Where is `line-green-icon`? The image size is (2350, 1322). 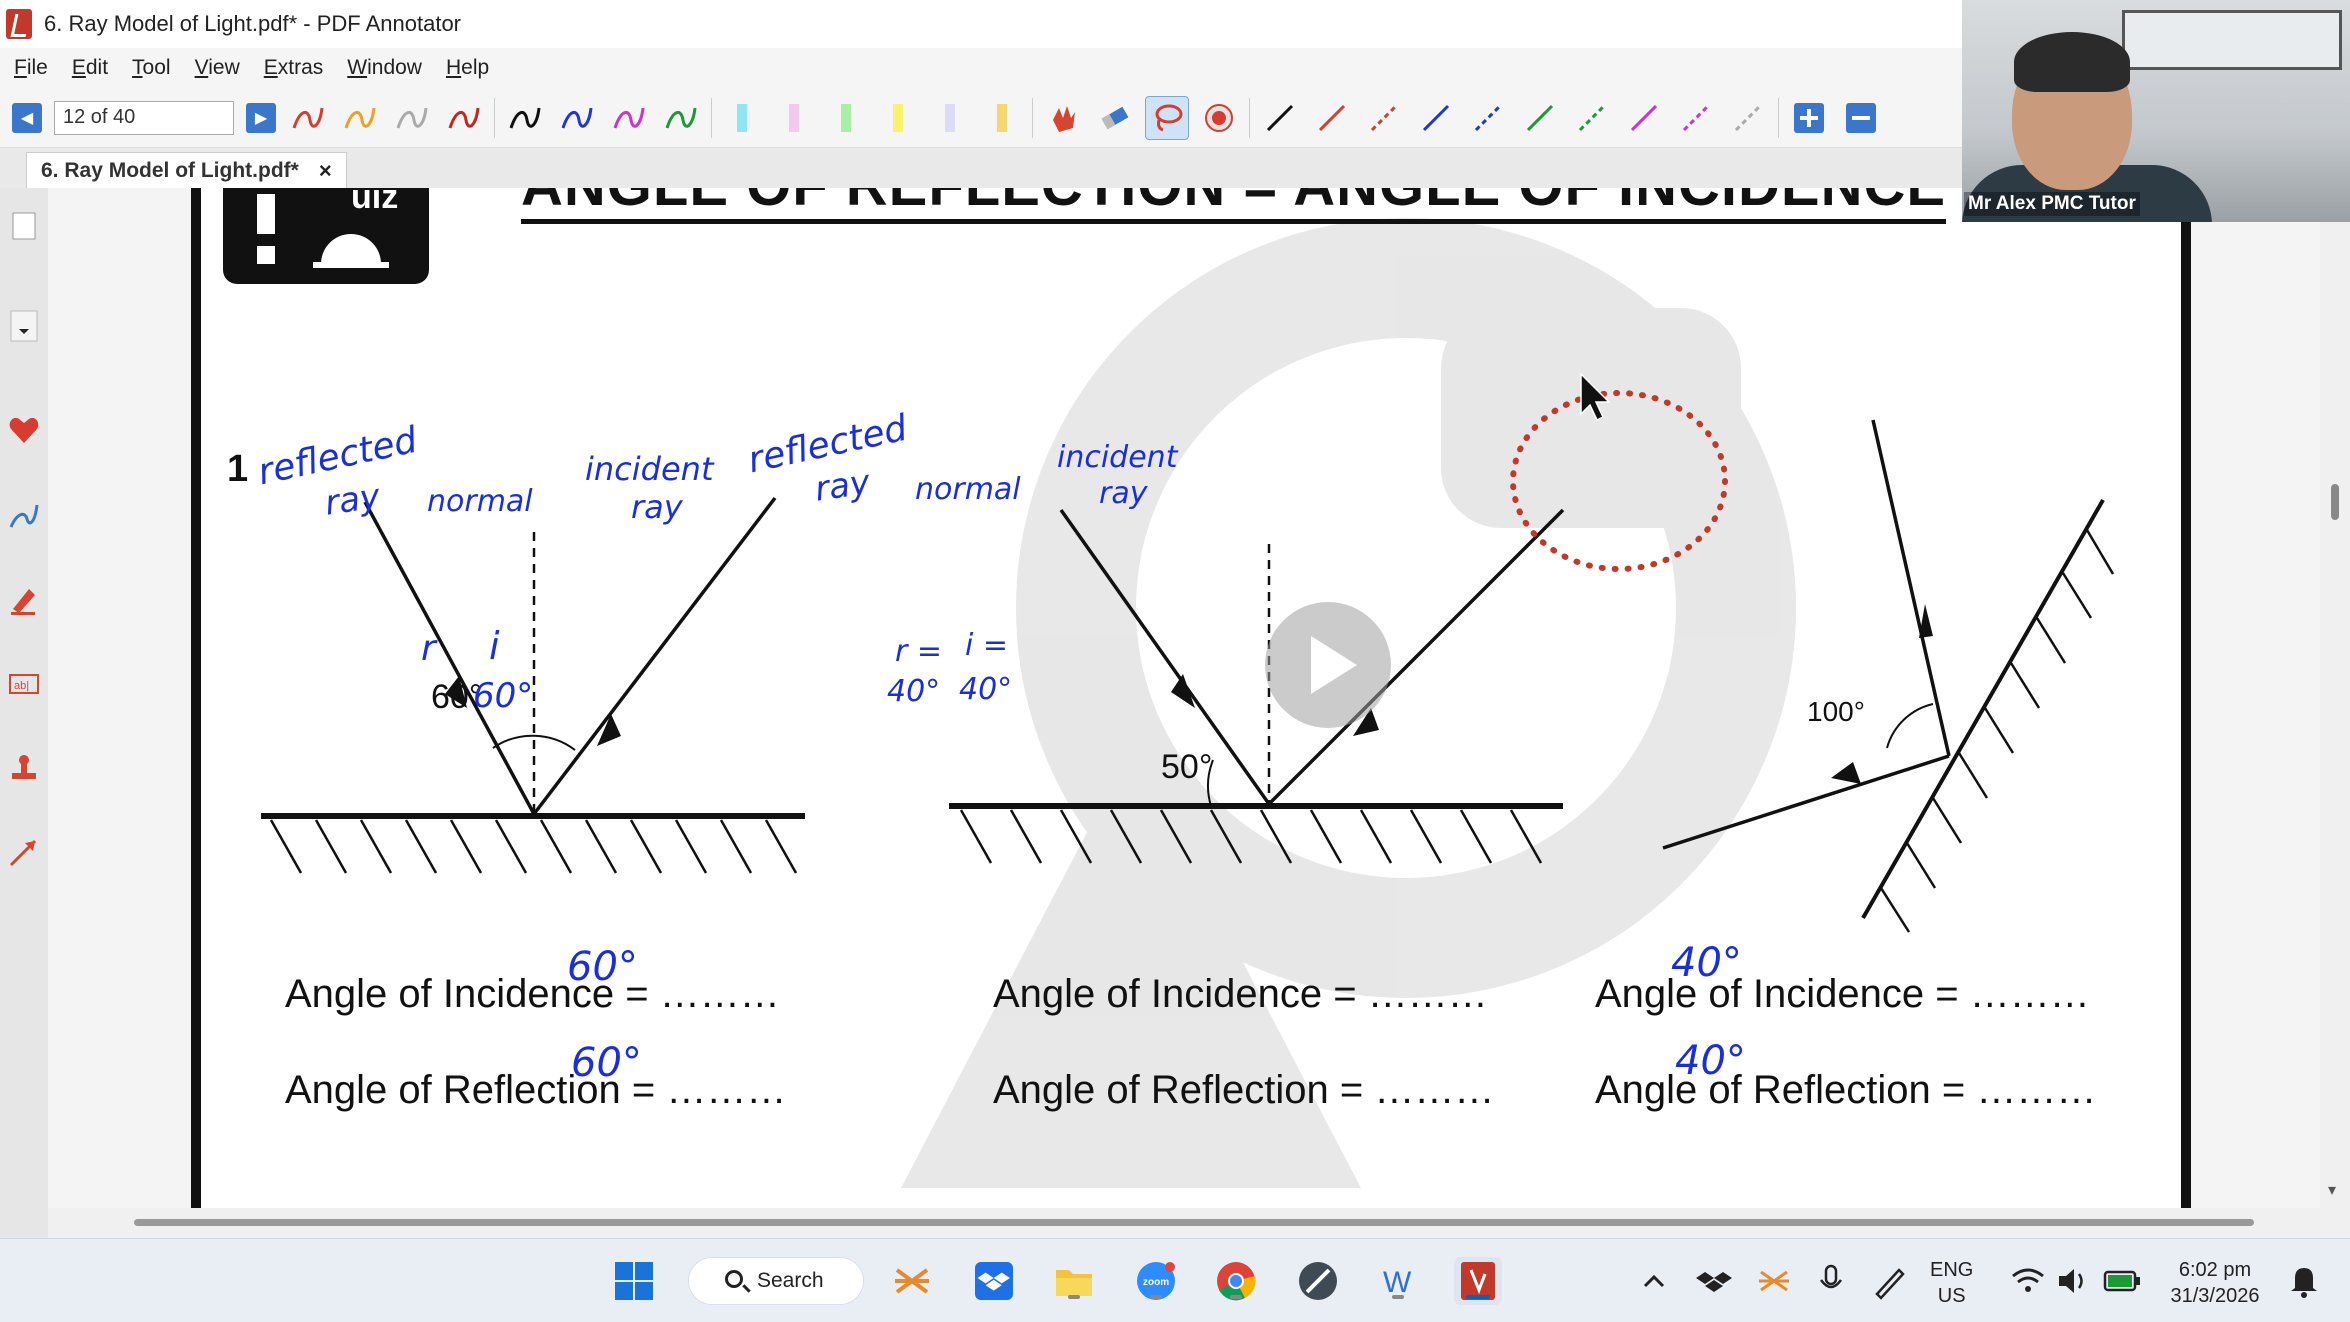 line-green-icon is located at coordinates (1540, 118).